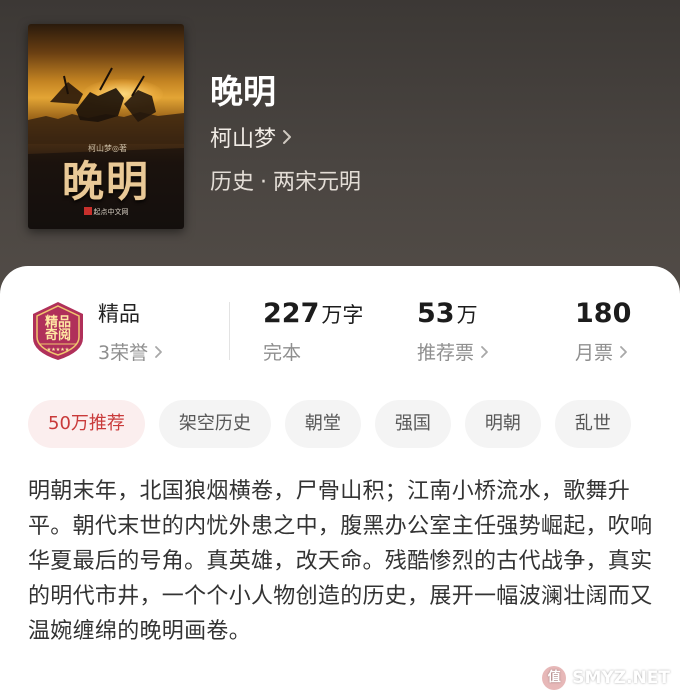 The image size is (680, 696). I want to click on tag-court: 朝堂, so click(322, 424).